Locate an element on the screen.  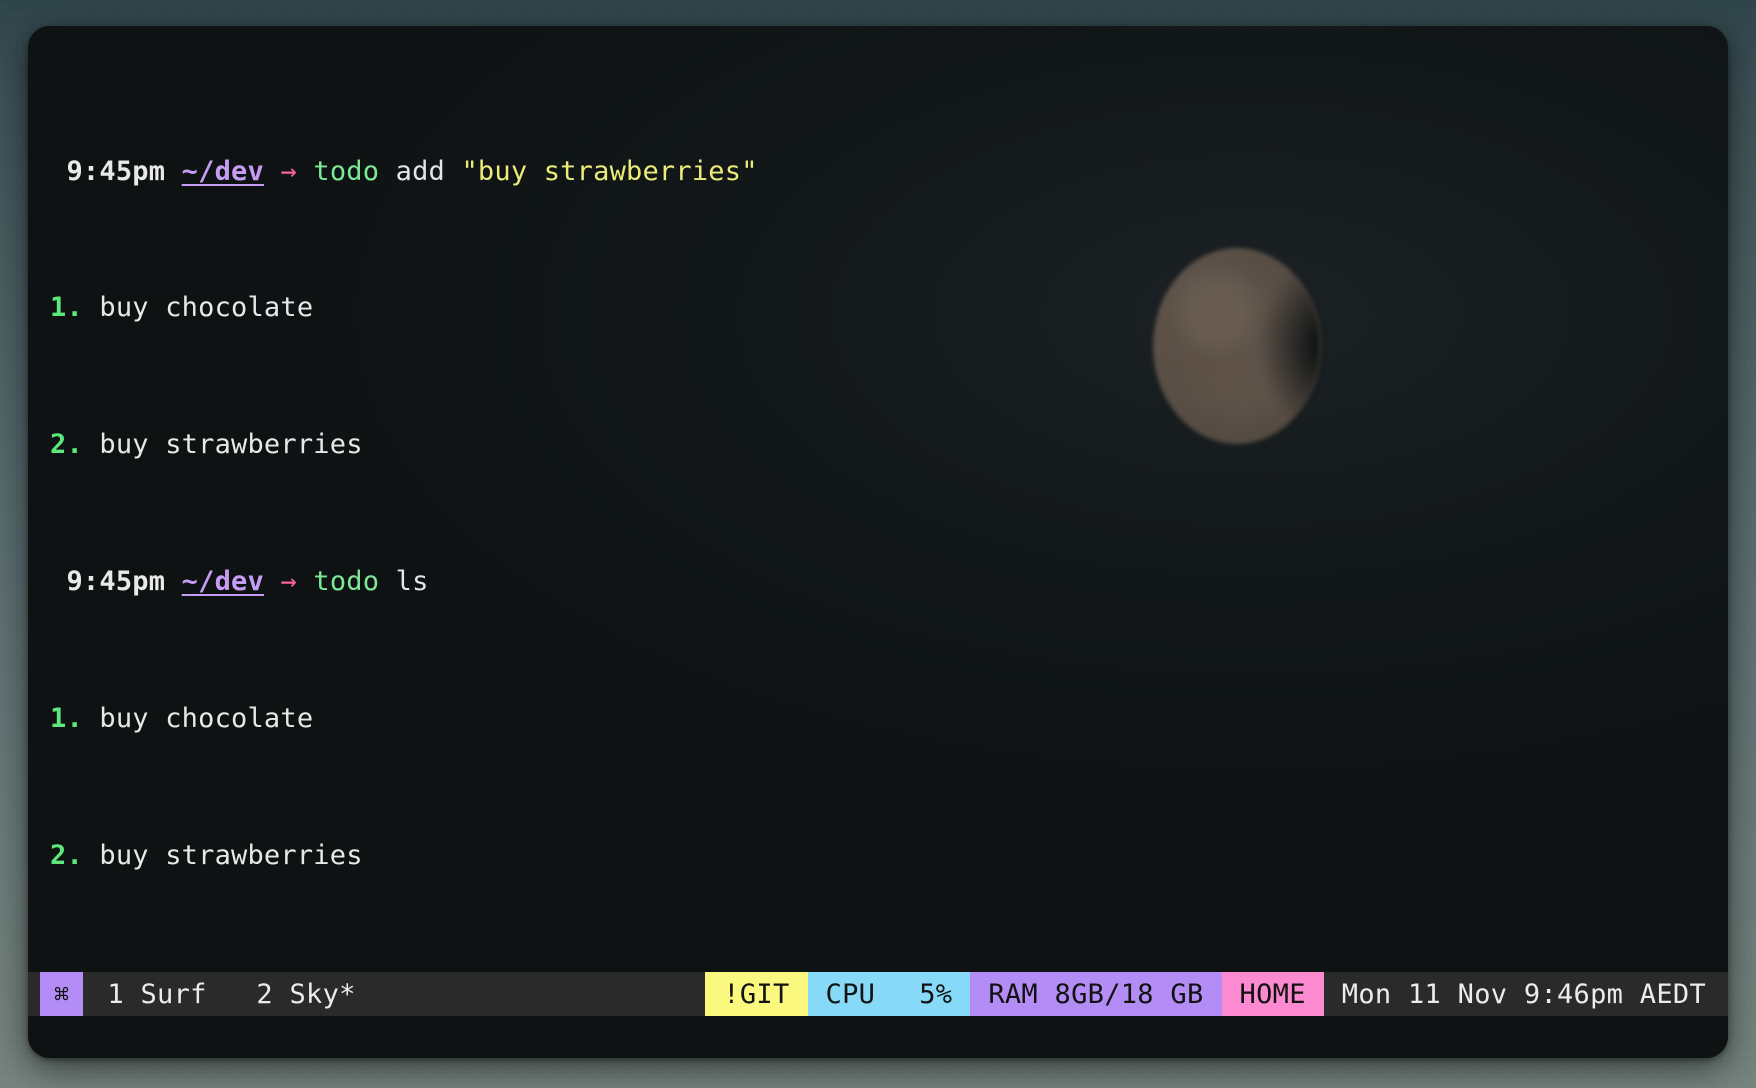
command-key-icon: ⌘ is located at coordinates (62, 994).